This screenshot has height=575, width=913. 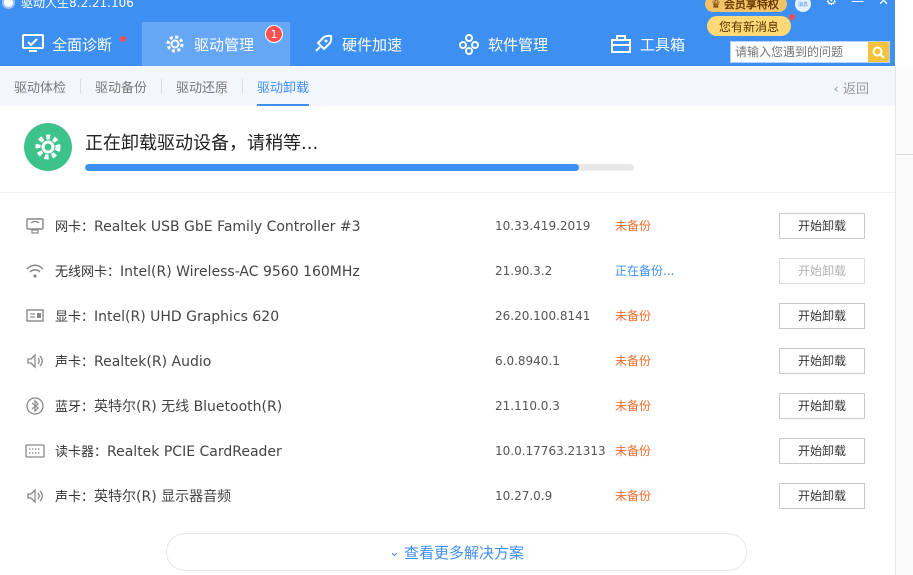 I want to click on device-type-label: 声卡：Realtek(R) Audio, so click(x=133, y=362).